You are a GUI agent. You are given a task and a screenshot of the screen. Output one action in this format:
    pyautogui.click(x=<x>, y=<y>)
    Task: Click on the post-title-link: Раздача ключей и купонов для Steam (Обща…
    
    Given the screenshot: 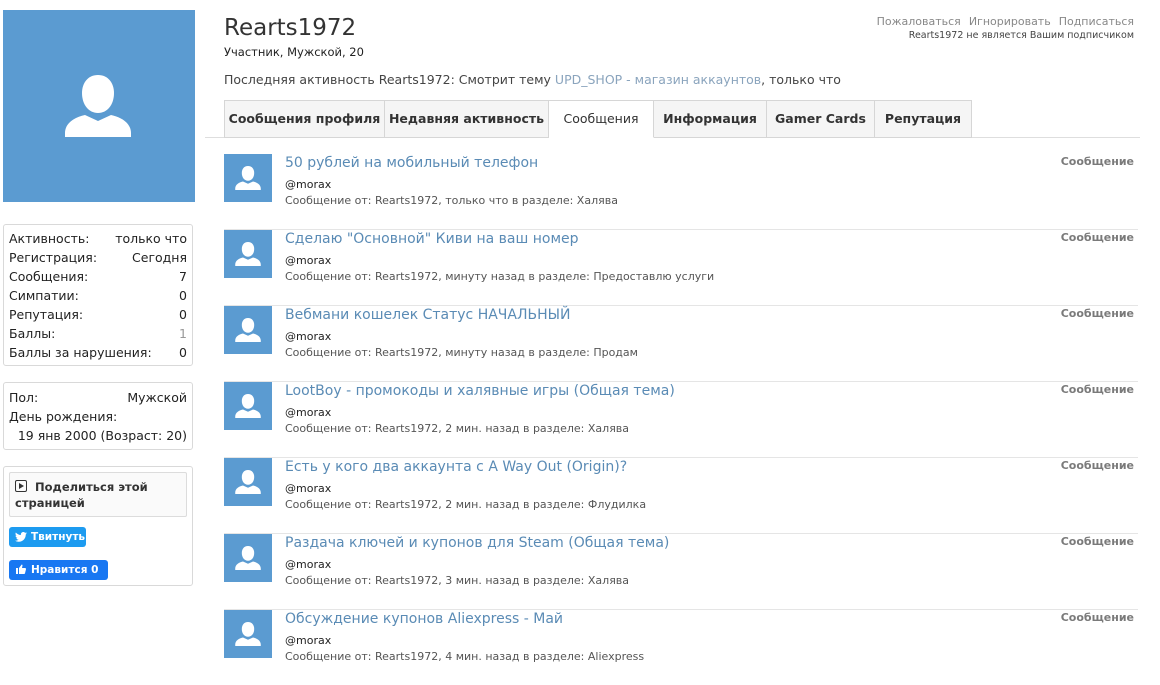 What is the action you would take?
    pyautogui.click(x=477, y=543)
    